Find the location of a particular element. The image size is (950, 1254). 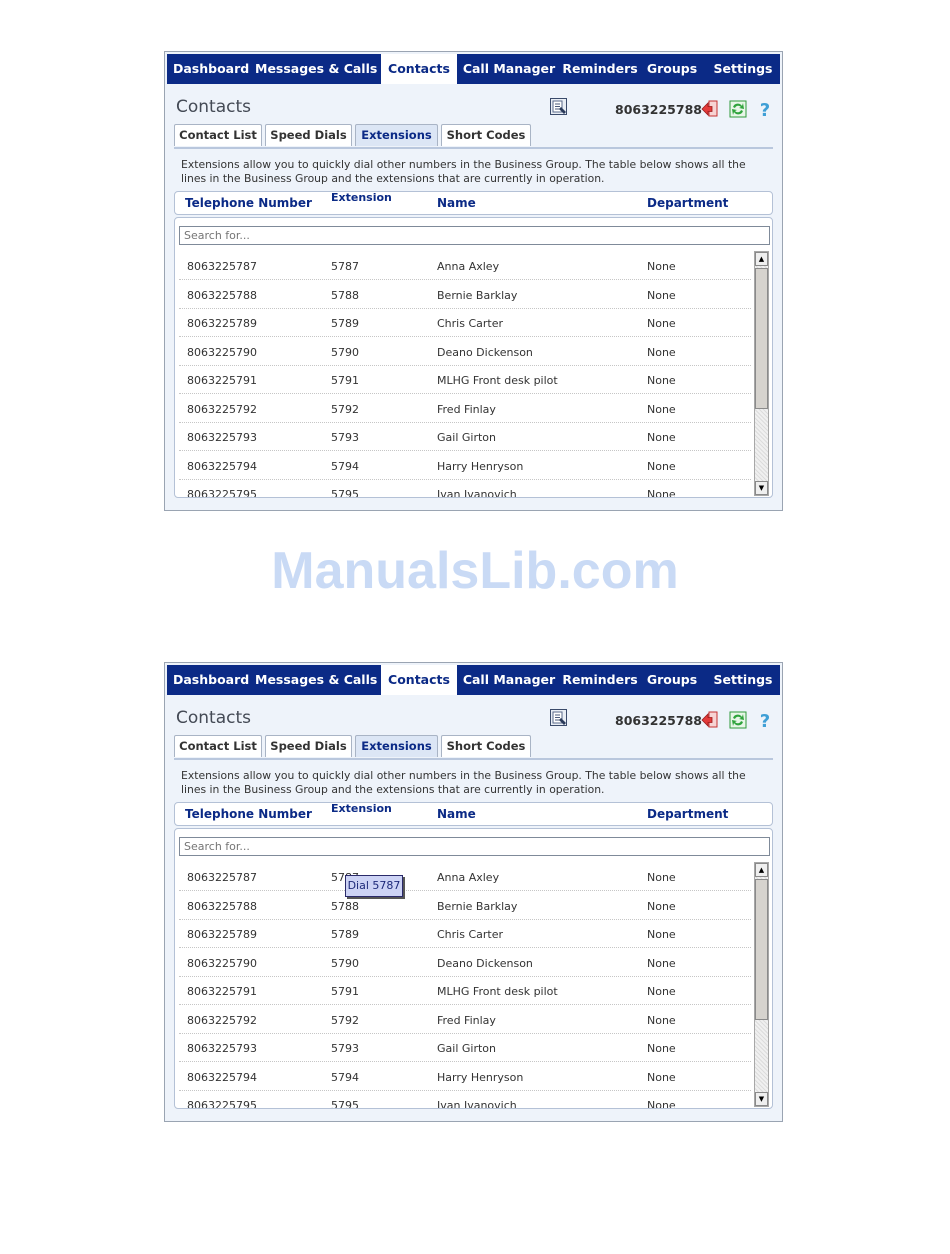

cell-name: Harry Henryson is located at coordinates (480, 466).